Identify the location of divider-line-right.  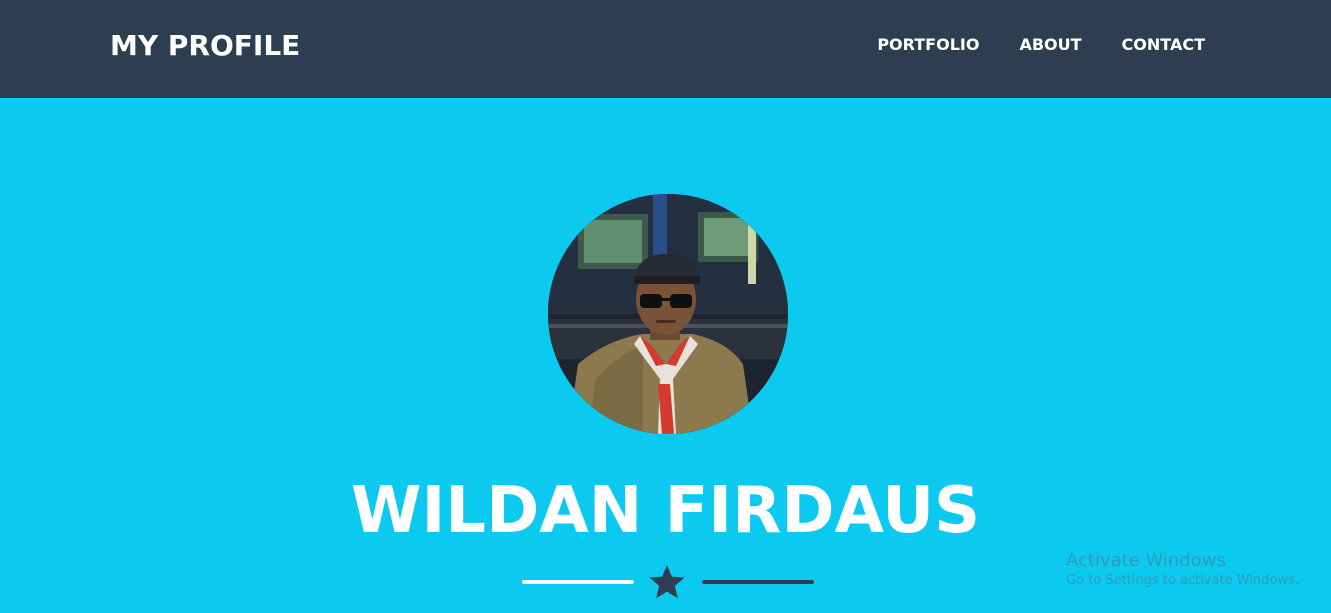
(758, 582).